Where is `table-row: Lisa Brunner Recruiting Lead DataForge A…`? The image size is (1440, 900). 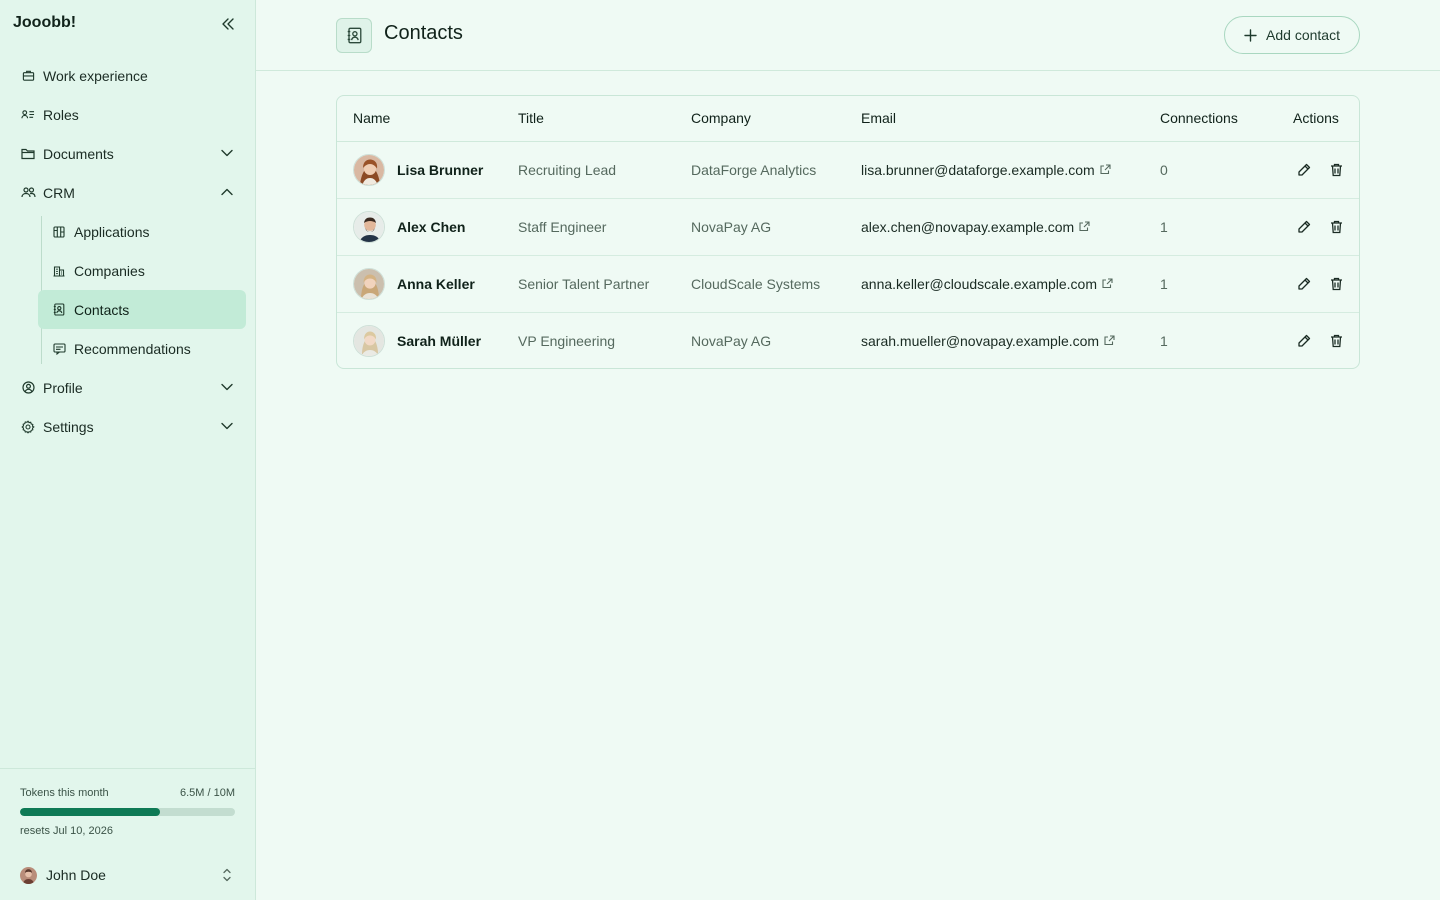
table-row: Lisa Brunner Recruiting Lead DataForge A… is located at coordinates (848, 169).